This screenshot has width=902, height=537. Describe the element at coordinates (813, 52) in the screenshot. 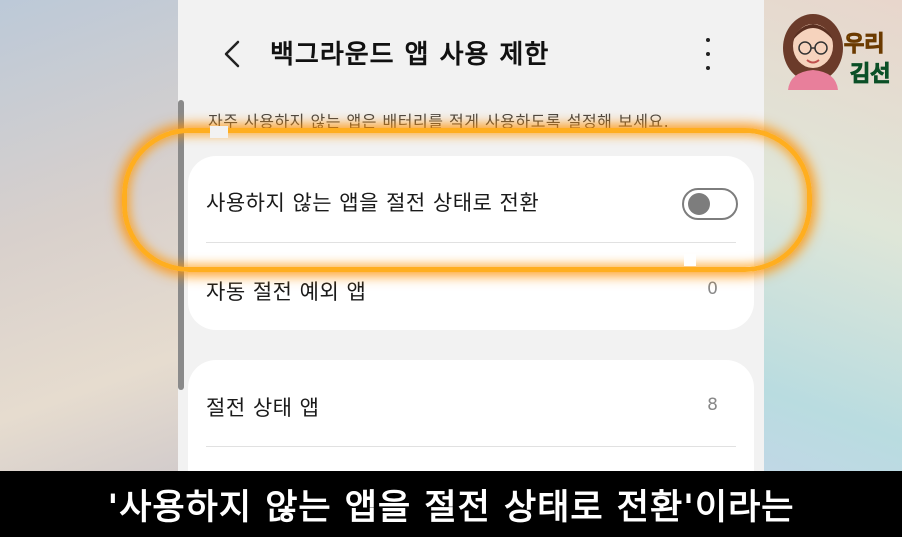

I see `avatar-icon` at that location.